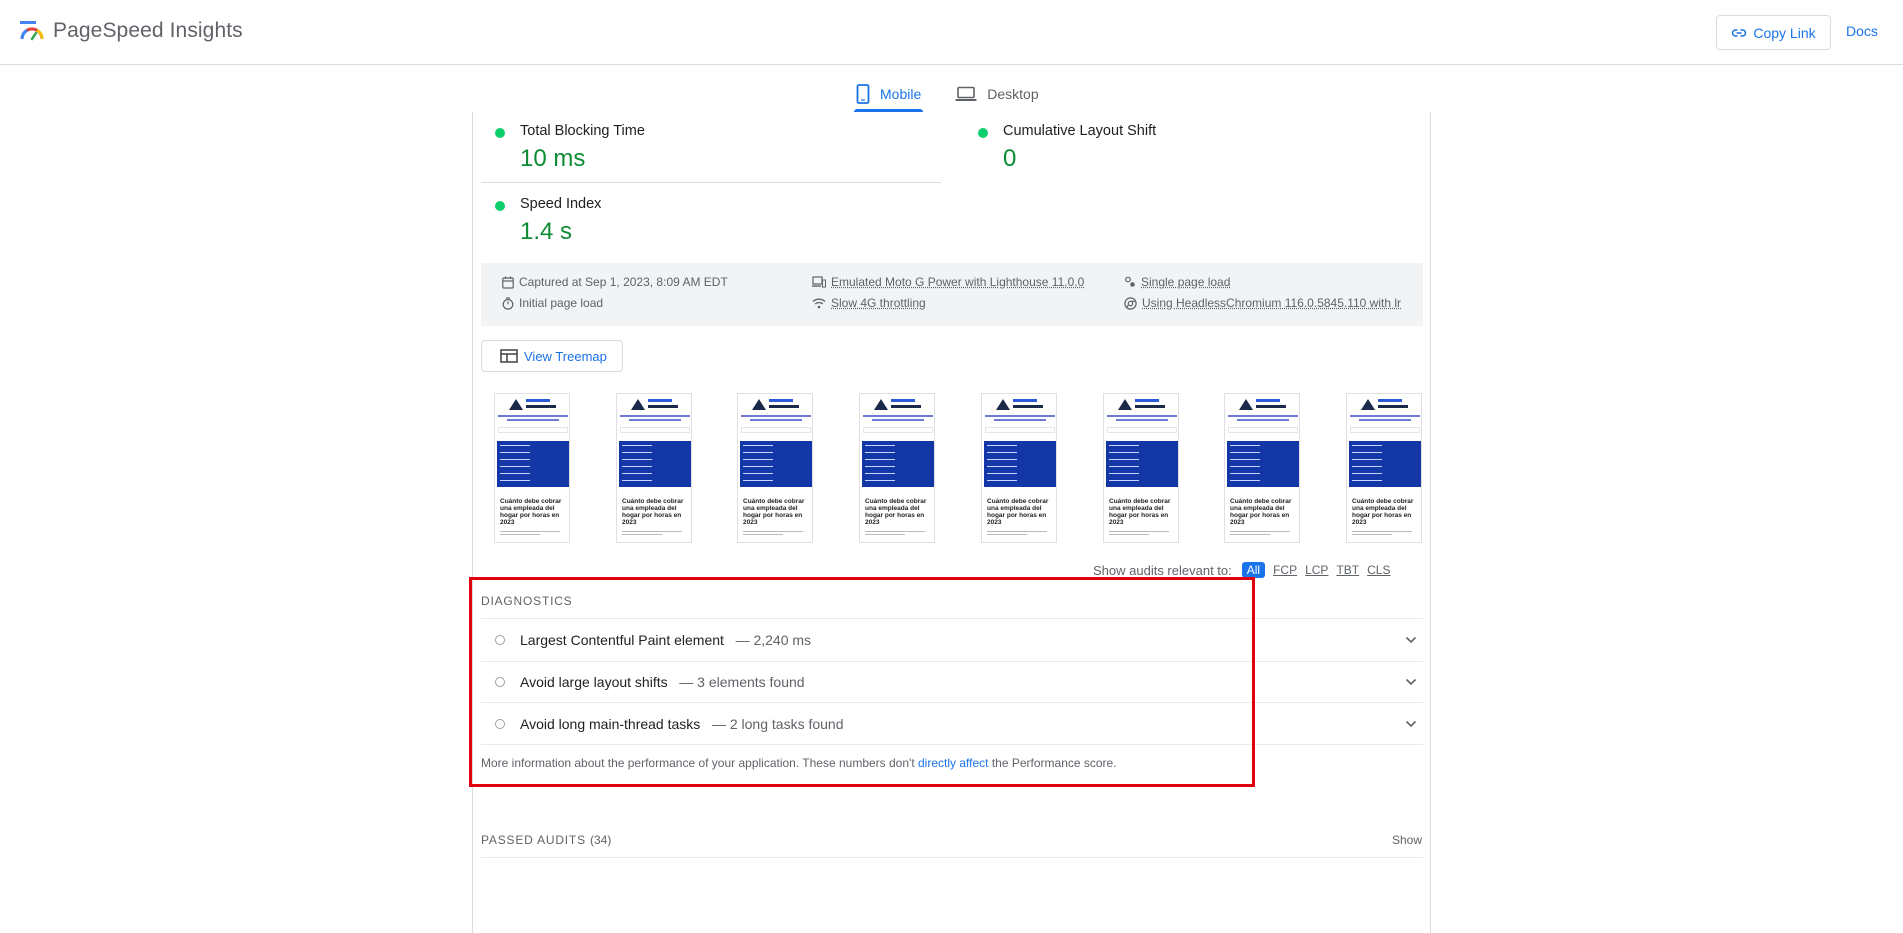 The width and height of the screenshot is (1903, 933). What do you see at coordinates (1162, 570) in the screenshot?
I see `audit-filter-label: Show audits relevant to:` at bounding box center [1162, 570].